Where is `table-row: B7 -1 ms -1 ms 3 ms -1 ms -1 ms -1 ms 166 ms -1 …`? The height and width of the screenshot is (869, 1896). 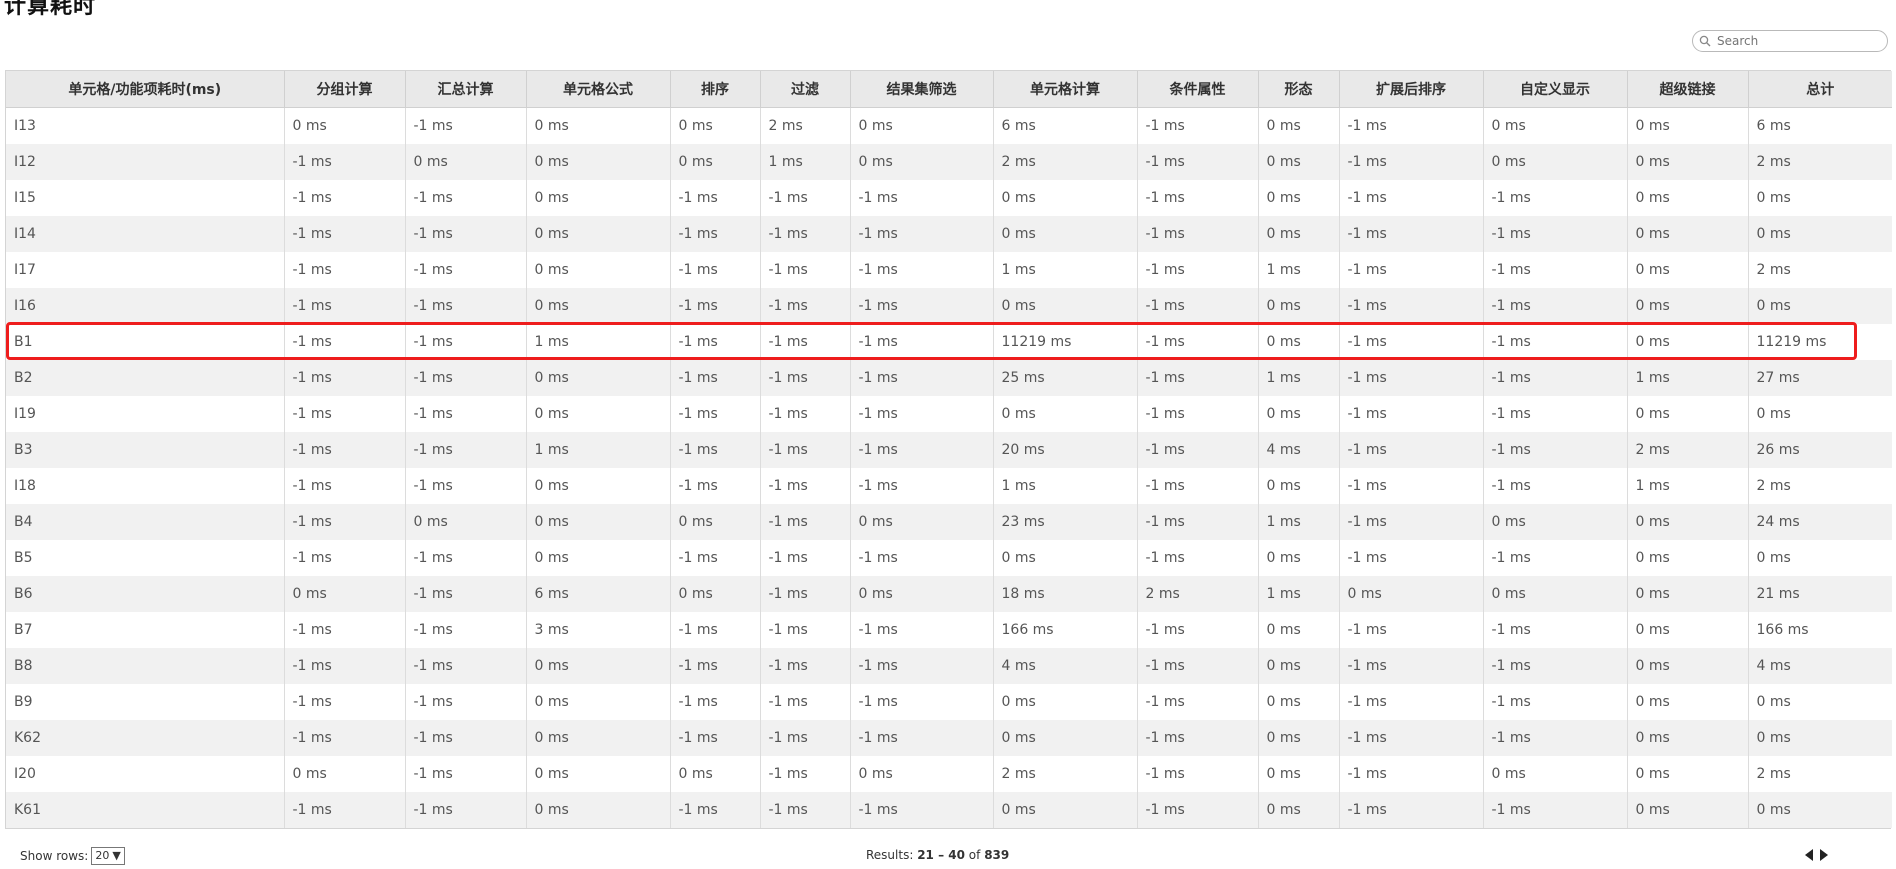 table-row: B7 -1 ms -1 ms 3 ms -1 ms -1 ms -1 ms 166 ms -1 … is located at coordinates (949, 629).